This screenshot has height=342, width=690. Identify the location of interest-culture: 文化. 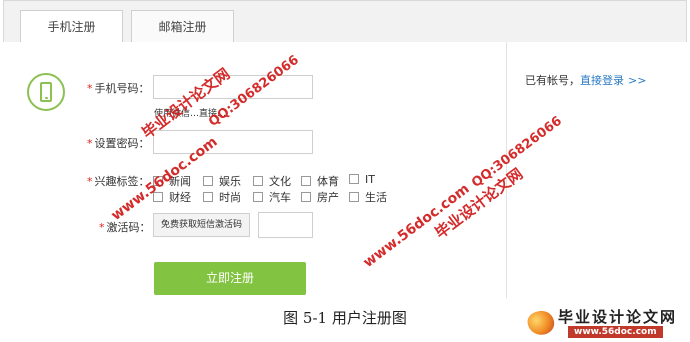
(272, 181).